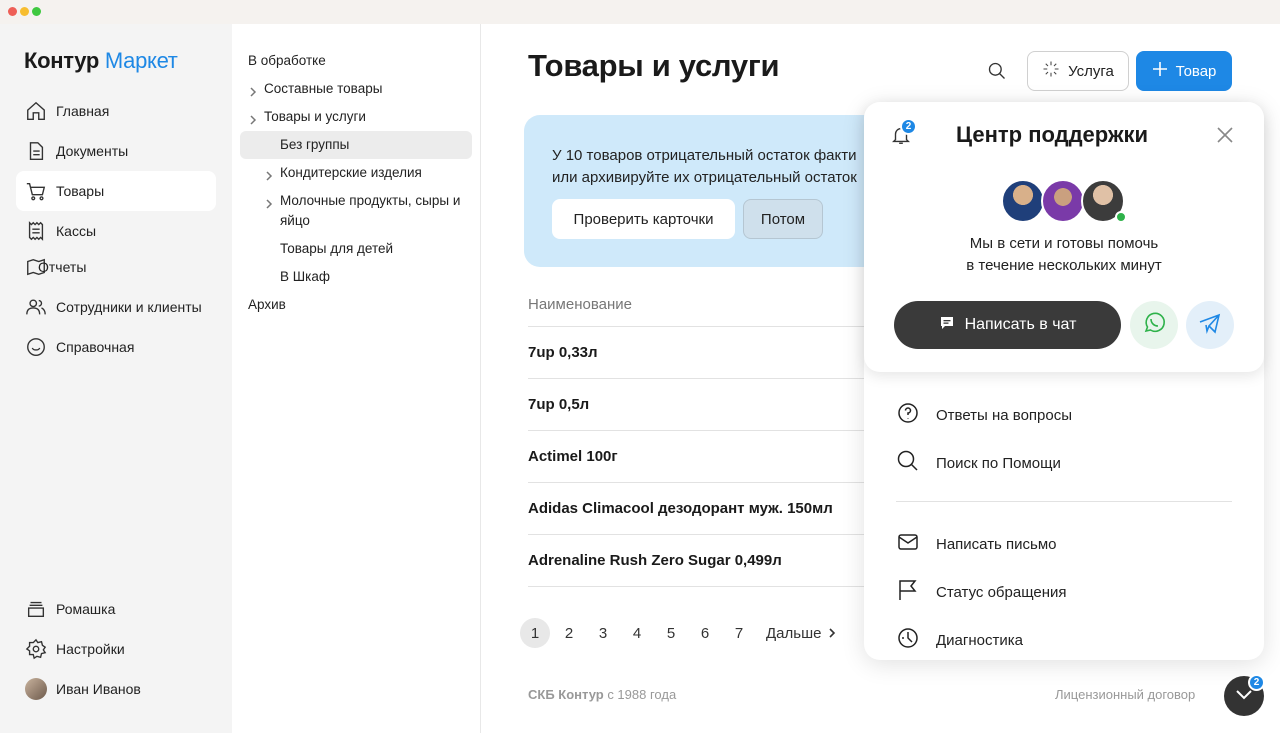  I want to click on app-logo: Контур Маркет, so click(101, 61).